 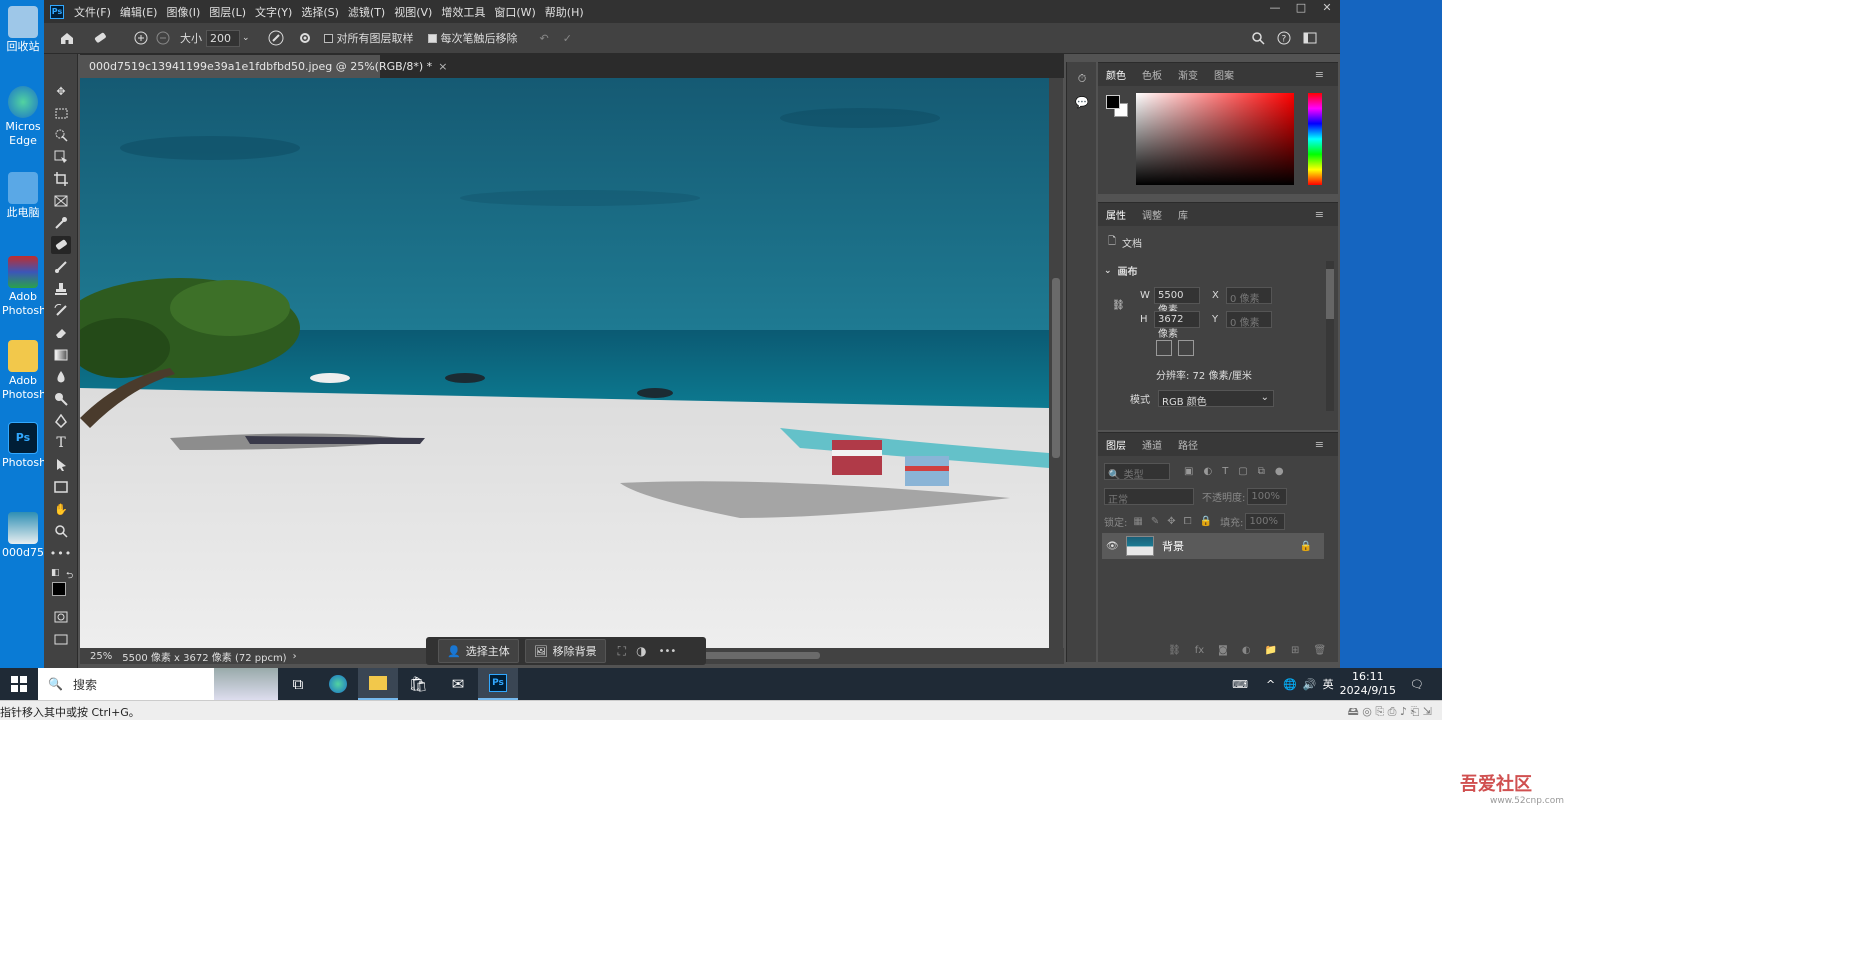 What do you see at coordinates (565, 651) in the screenshot?
I see `remove-background-button: 🖼 移除背景` at bounding box center [565, 651].